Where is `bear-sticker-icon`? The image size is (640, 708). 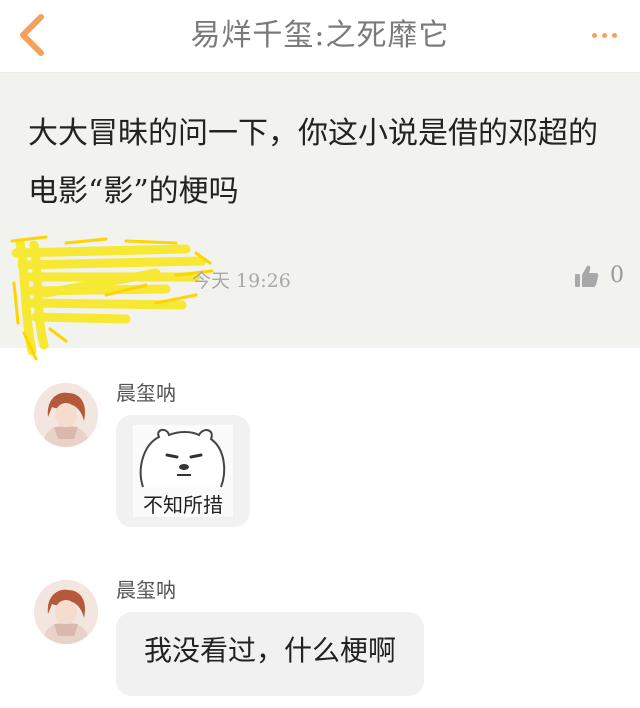
bear-sticker-icon is located at coordinates (182, 458).